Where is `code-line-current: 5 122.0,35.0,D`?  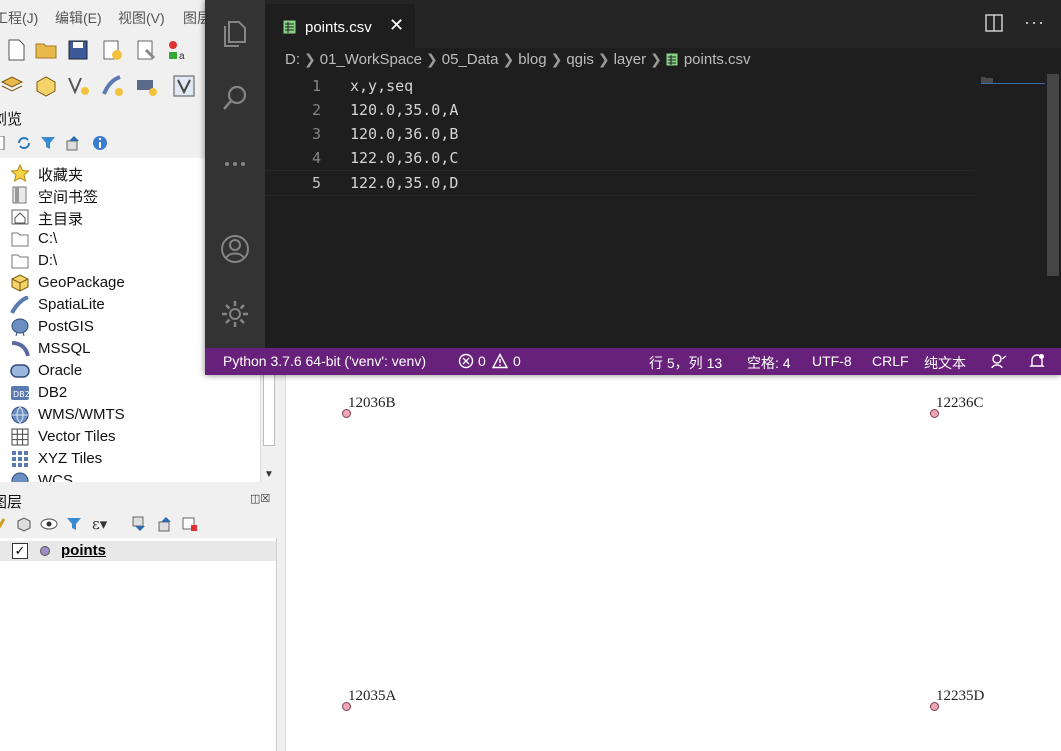
code-line-current: 5 122.0,35.0,D is located at coordinates (620, 183).